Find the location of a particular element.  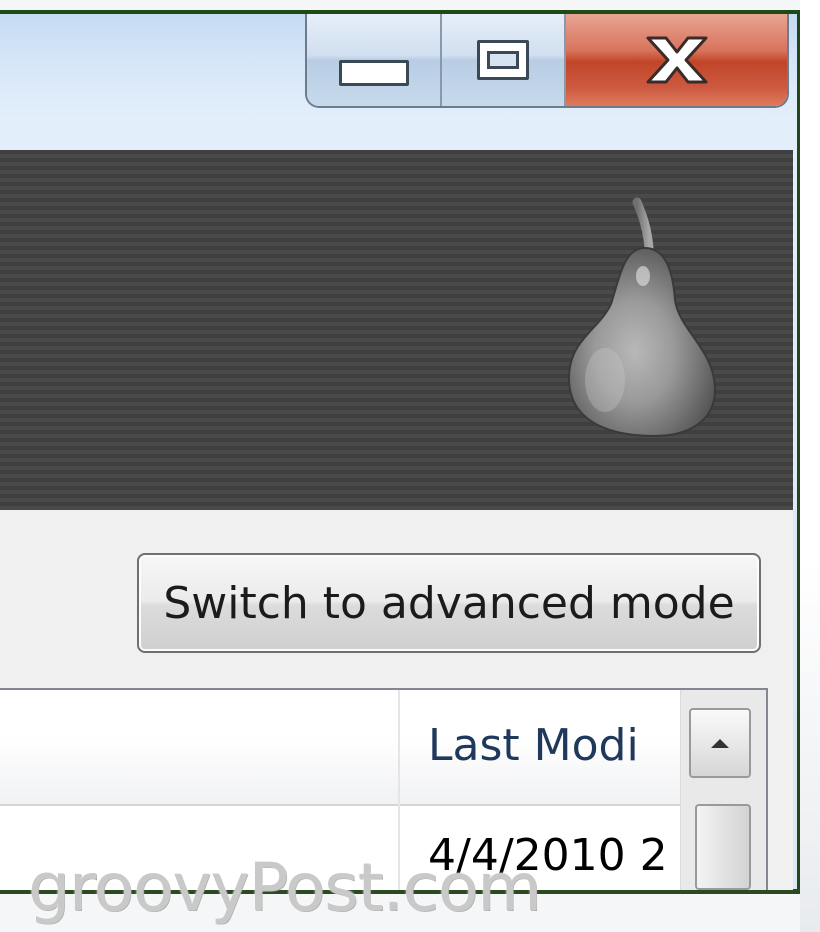

maximize-icon is located at coordinates (503, 60).